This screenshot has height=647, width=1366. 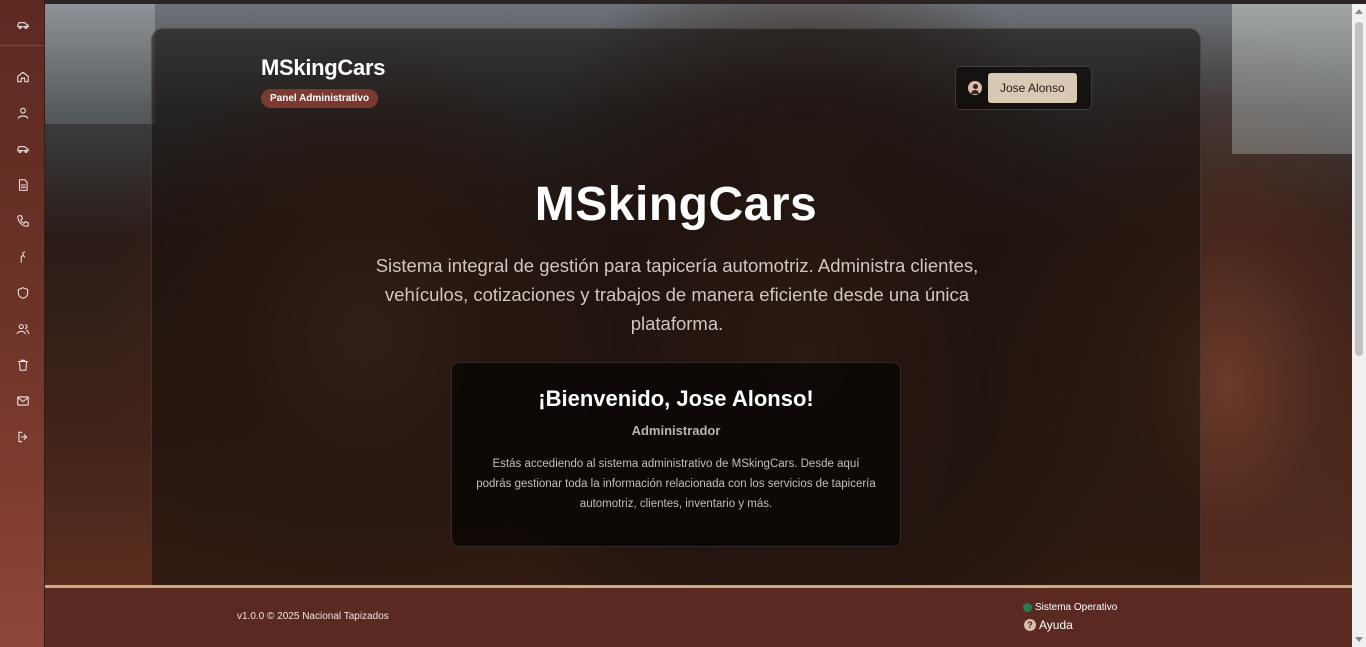 I want to click on shield-icon, so click(x=22, y=293).